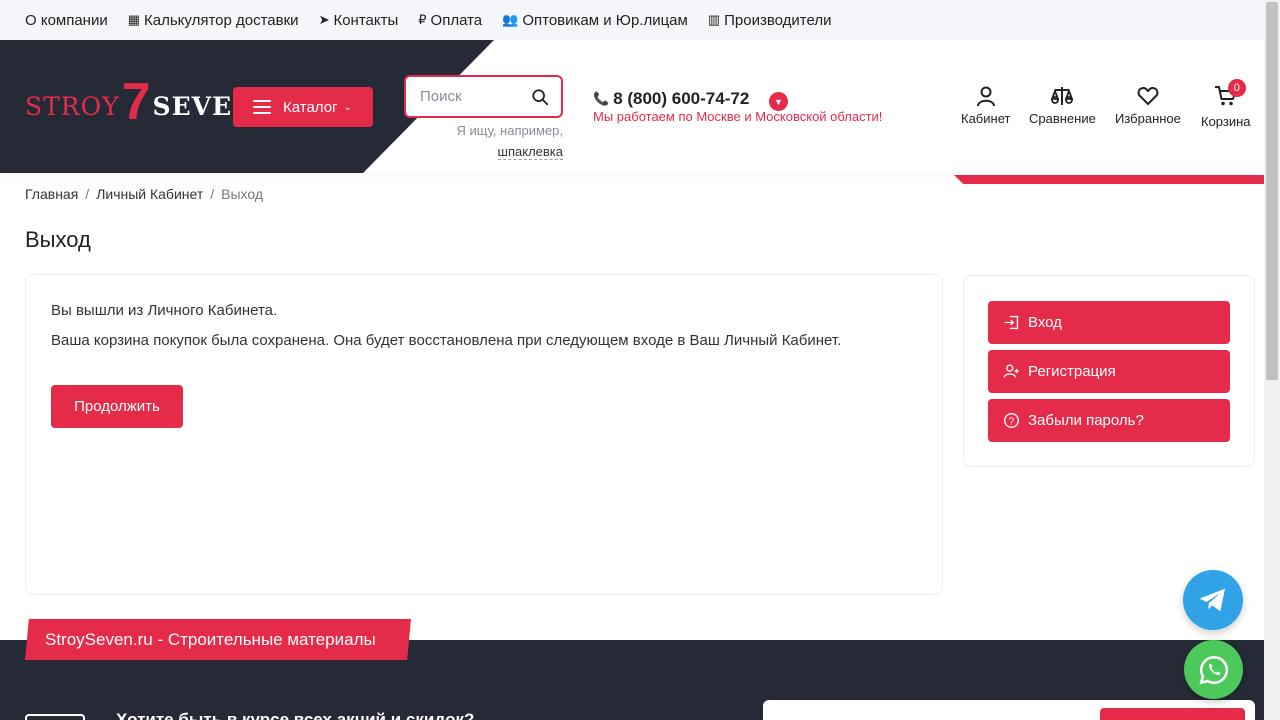  Describe the element at coordinates (509, 130) in the screenshot. I see `search-hint-prefix: Я ищу, например,` at that location.